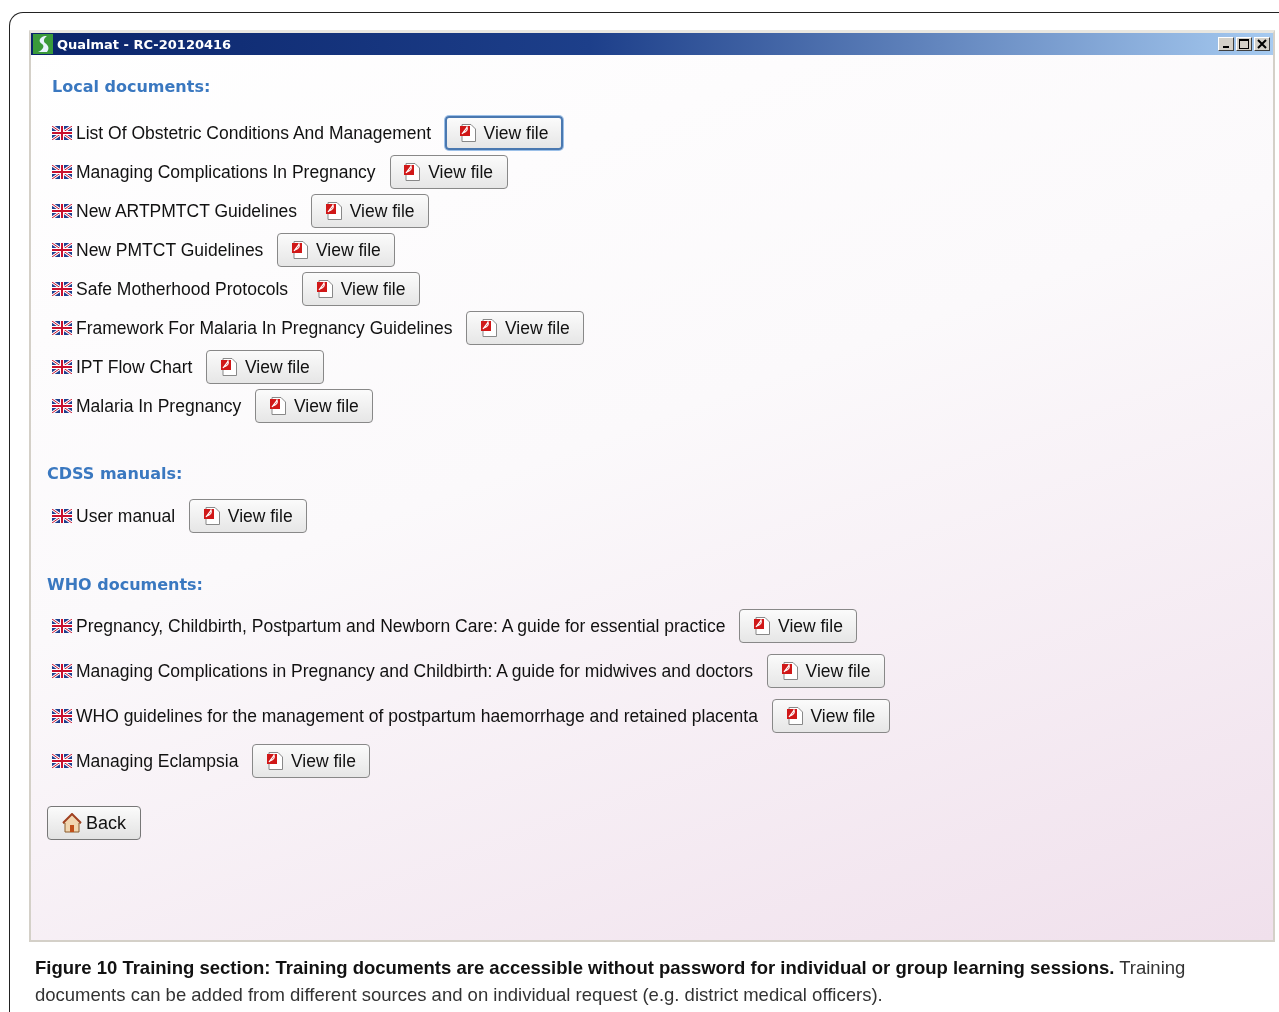 Image resolution: width=1279 pixels, height=1012 pixels. What do you see at coordinates (415, 671) in the screenshot?
I see `document-title: Managing Complications in Pregnancy and Childbirth: A guide for midwives and doctors` at bounding box center [415, 671].